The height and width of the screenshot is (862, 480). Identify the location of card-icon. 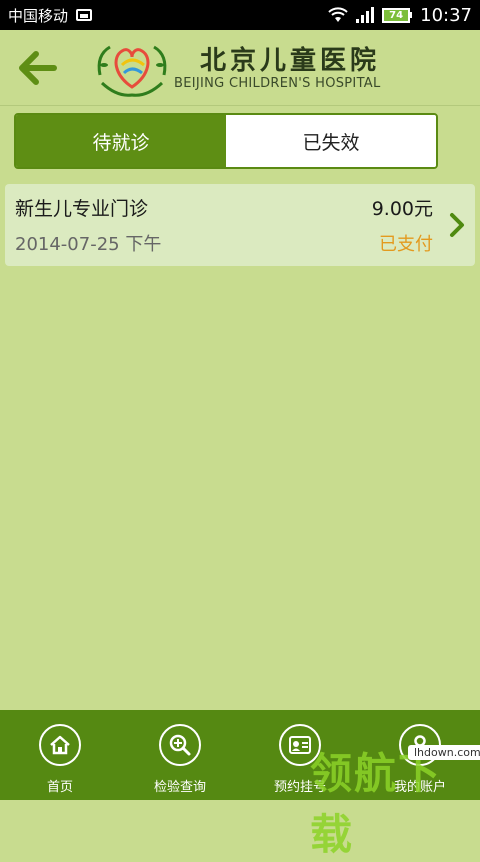
(300, 745).